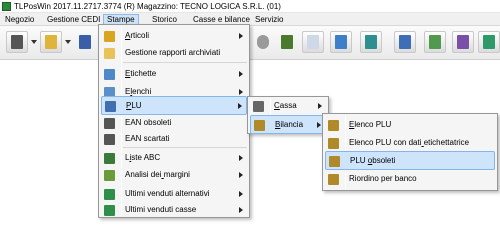 The width and height of the screenshot is (500, 240). What do you see at coordinates (250, 43) in the screenshot?
I see `toolbar` at bounding box center [250, 43].